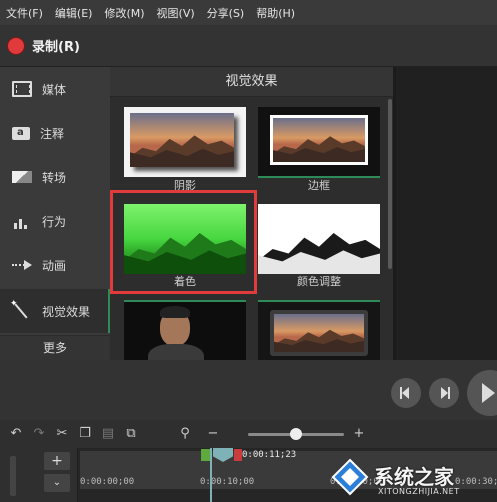  I want to click on magic-wand-icon, so click(21, 309).